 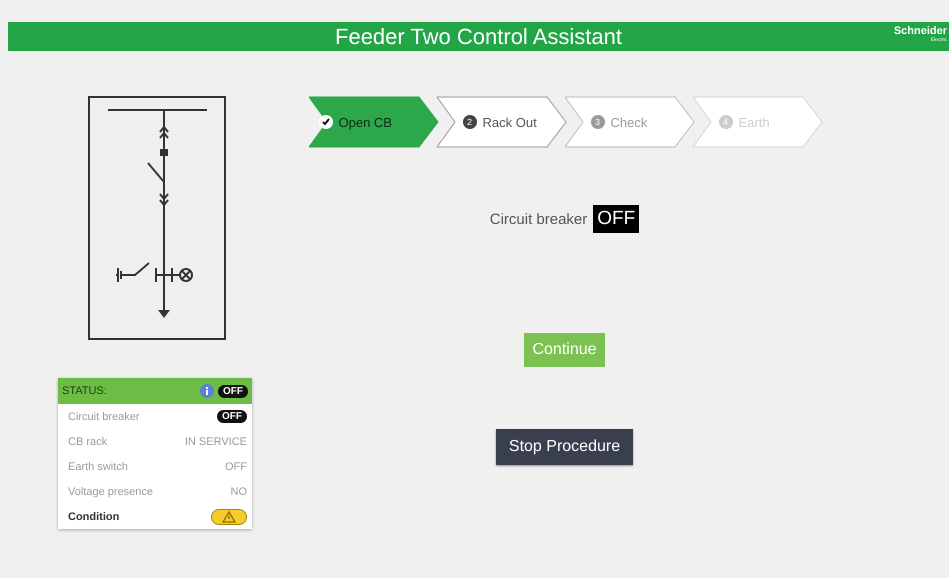 I want to click on app-title: Feeder Two Control Assistant, so click(x=478, y=37).